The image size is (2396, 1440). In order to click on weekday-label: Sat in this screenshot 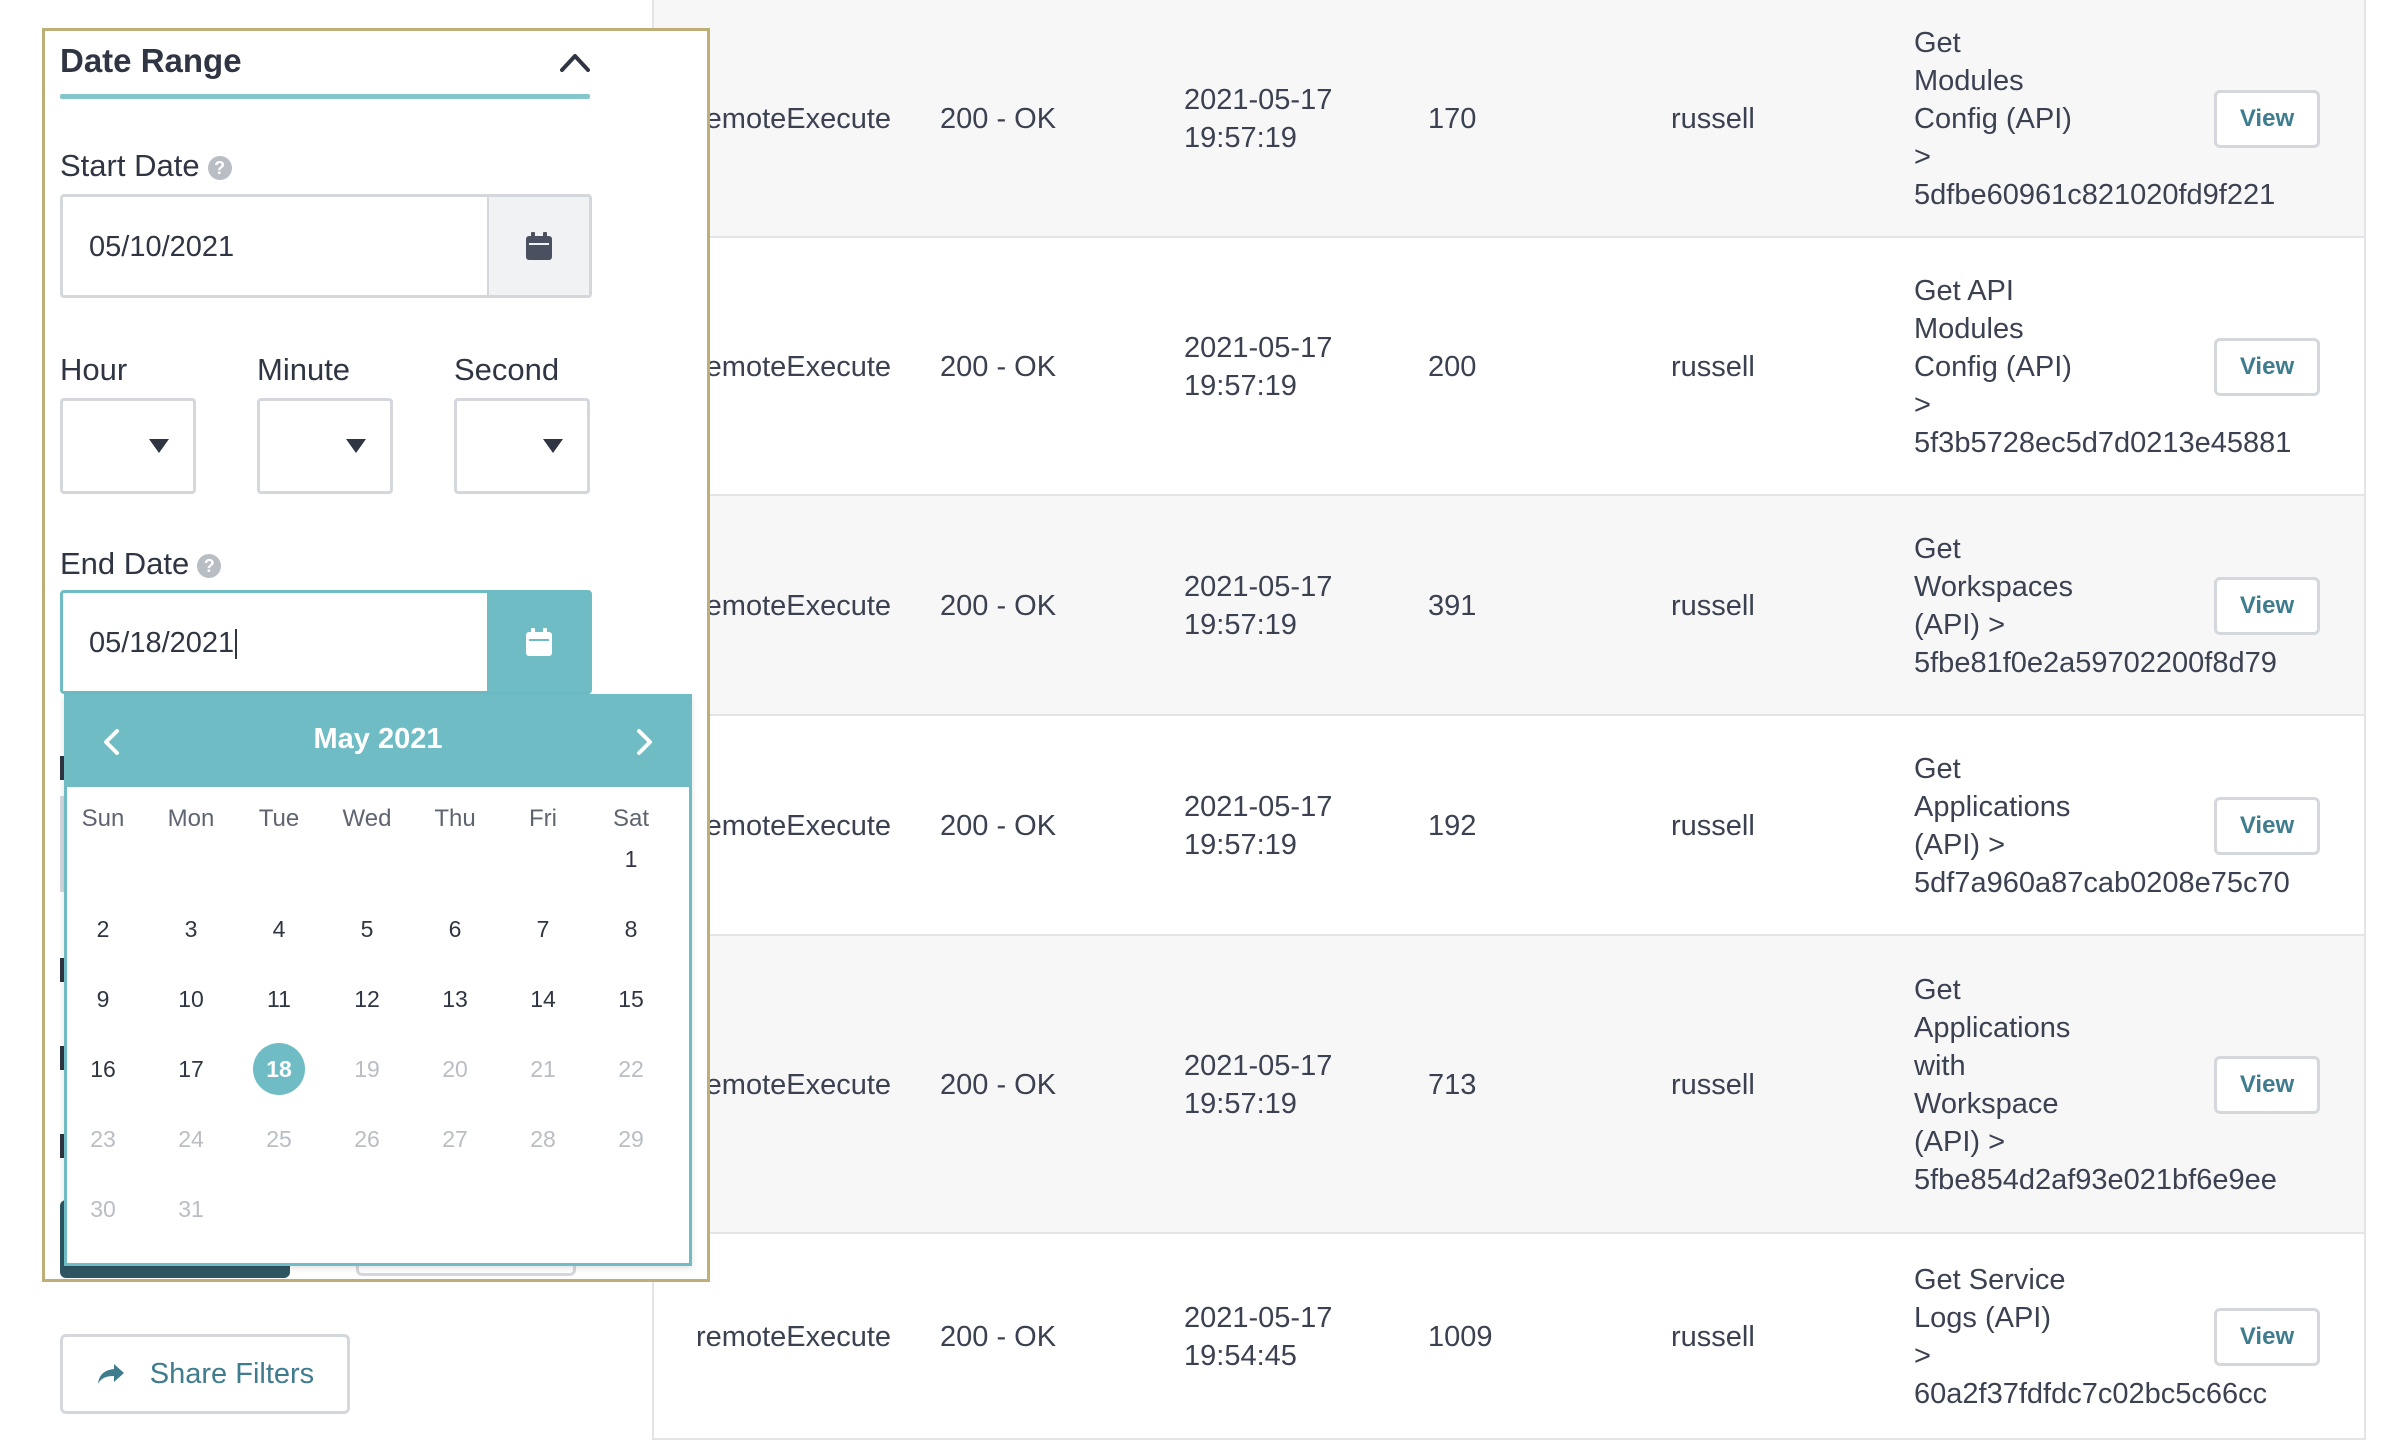, I will do `click(631, 818)`.